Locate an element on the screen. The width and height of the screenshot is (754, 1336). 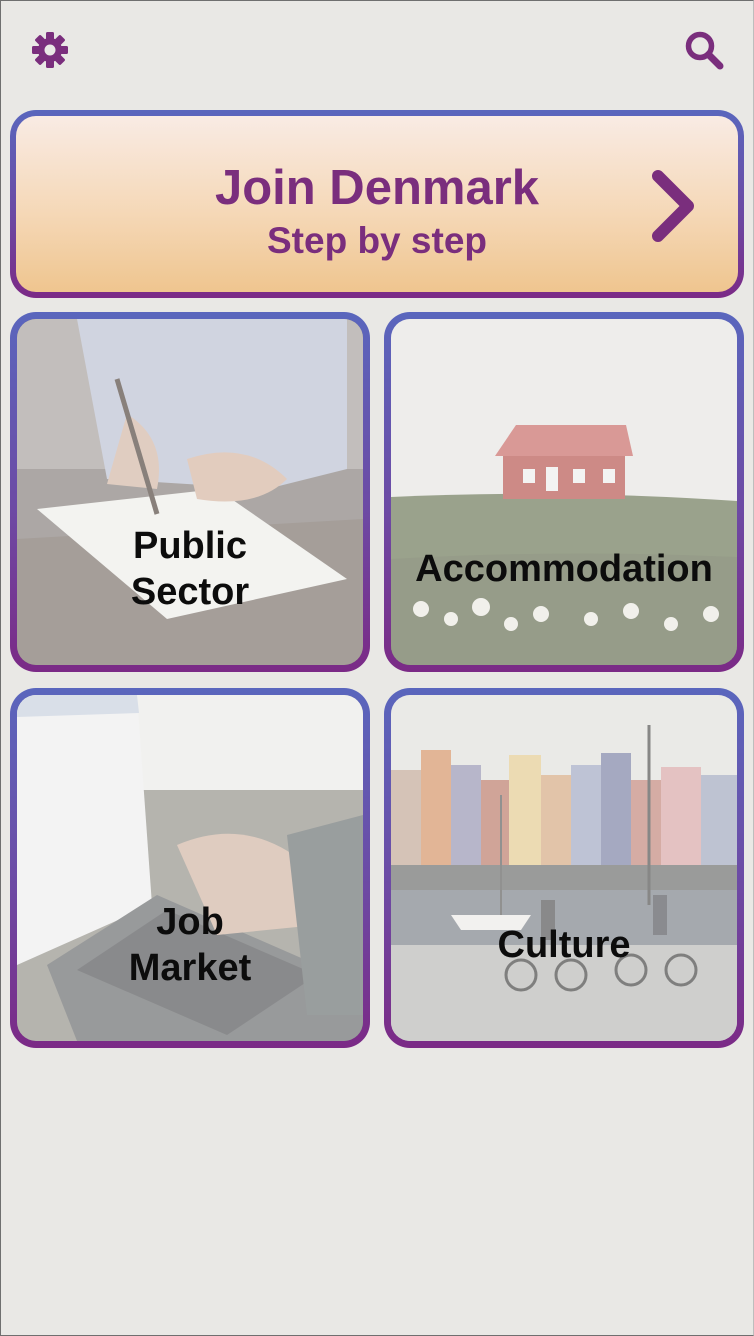
tile-image-frame: Public Sector is located at coordinates (190, 492).